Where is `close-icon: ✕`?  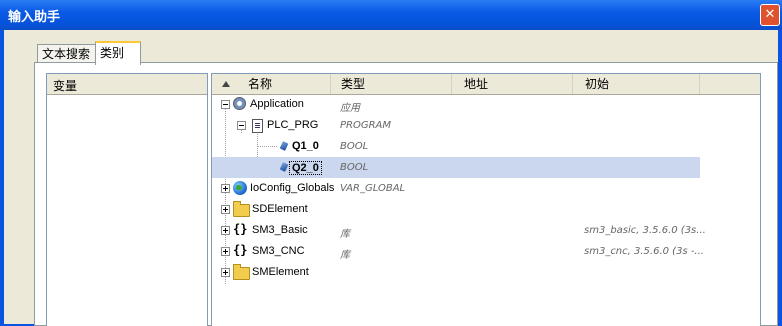 close-icon: ✕ is located at coordinates (770, 14).